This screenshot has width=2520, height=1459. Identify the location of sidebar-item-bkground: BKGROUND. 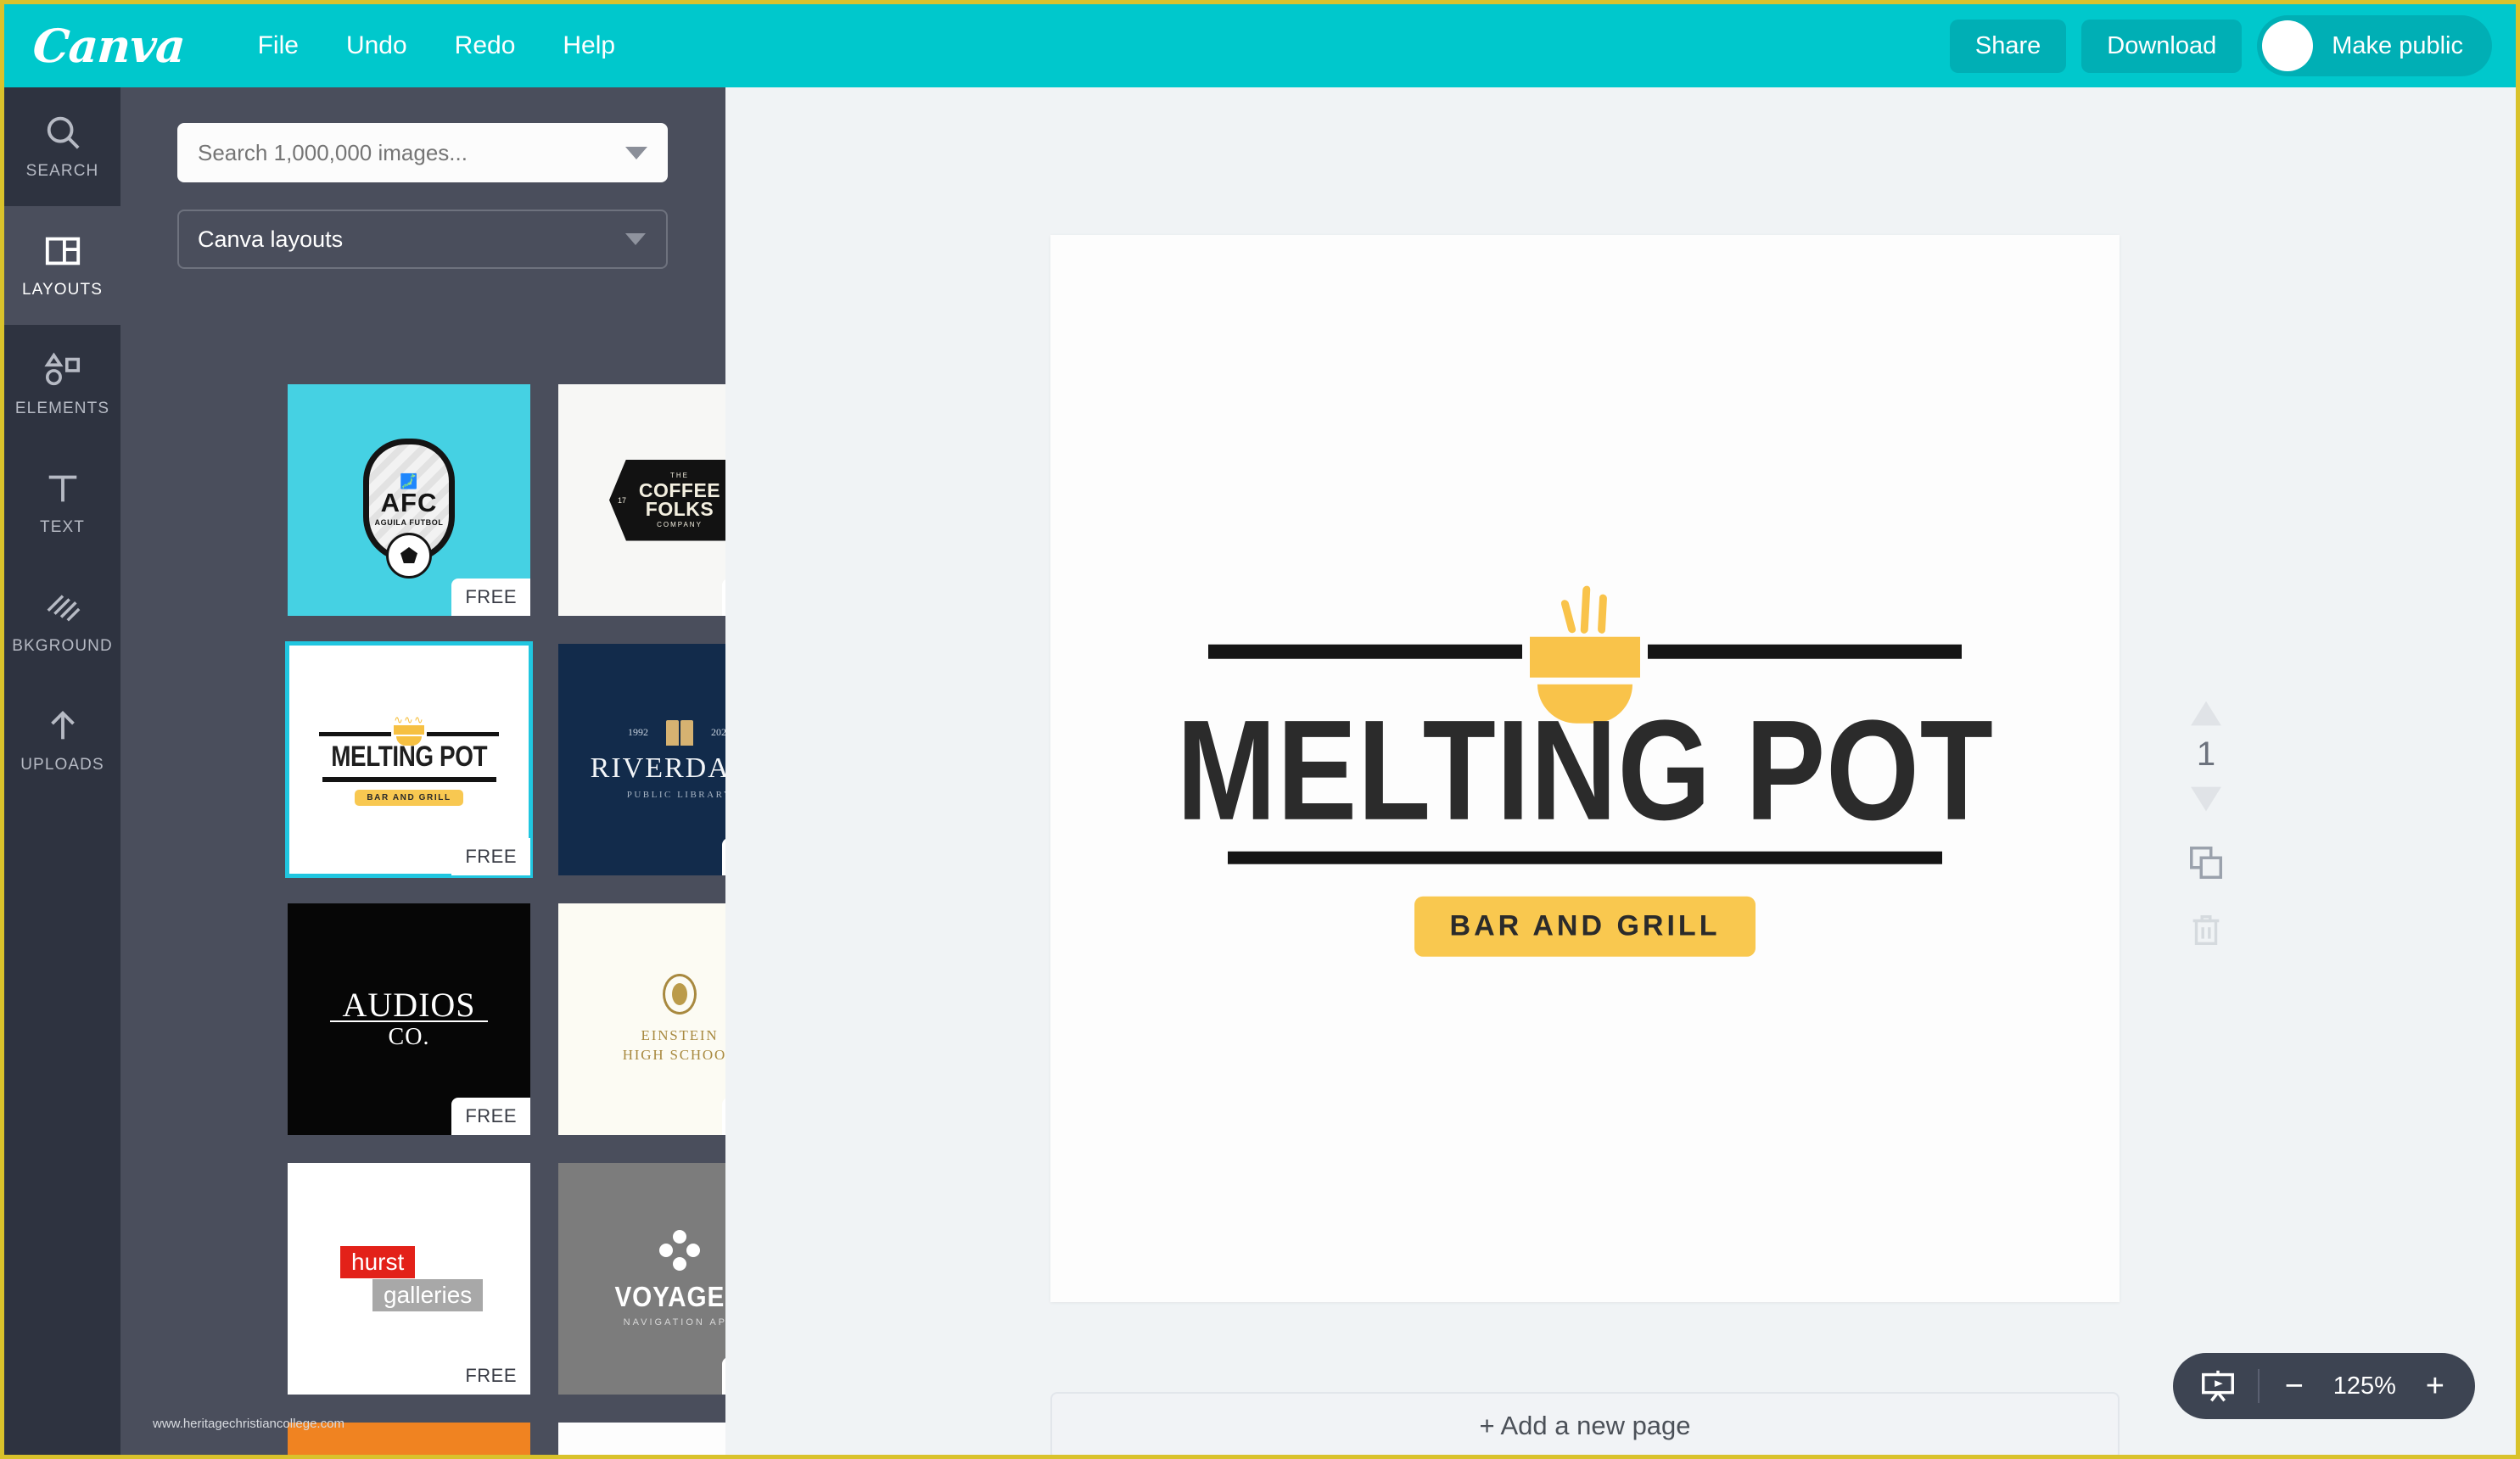
(62, 621).